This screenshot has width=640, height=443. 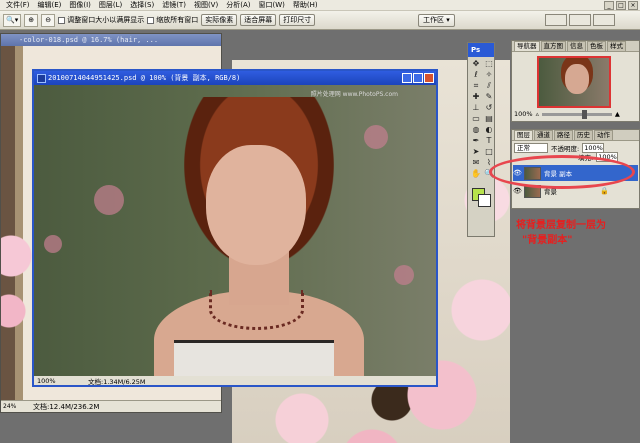 What do you see at coordinates (151, 20) in the screenshot?
I see `checkbox-icon` at bounding box center [151, 20].